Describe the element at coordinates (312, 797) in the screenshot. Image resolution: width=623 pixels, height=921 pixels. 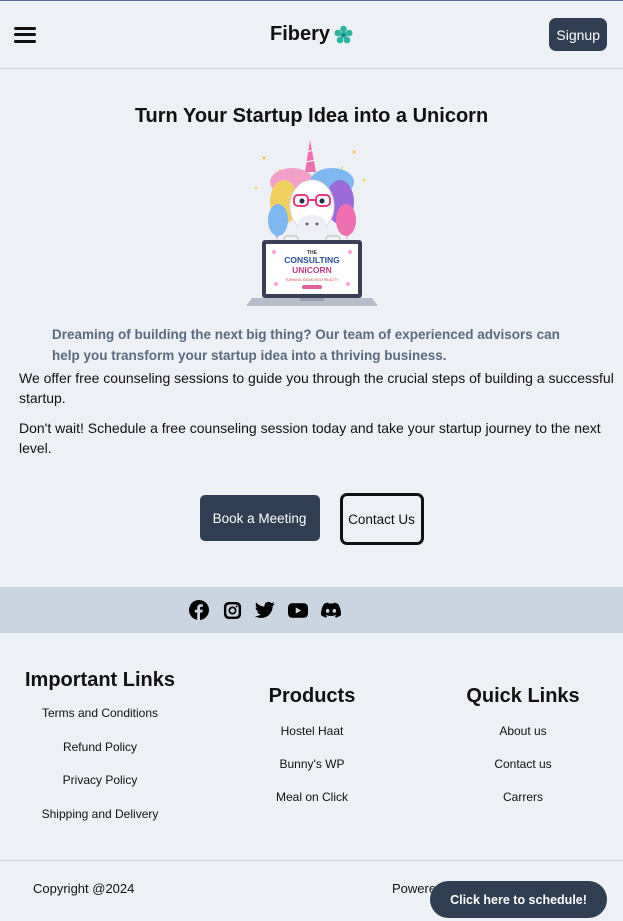
I see `footer-link-meal-on-click: Meal on Click` at that location.